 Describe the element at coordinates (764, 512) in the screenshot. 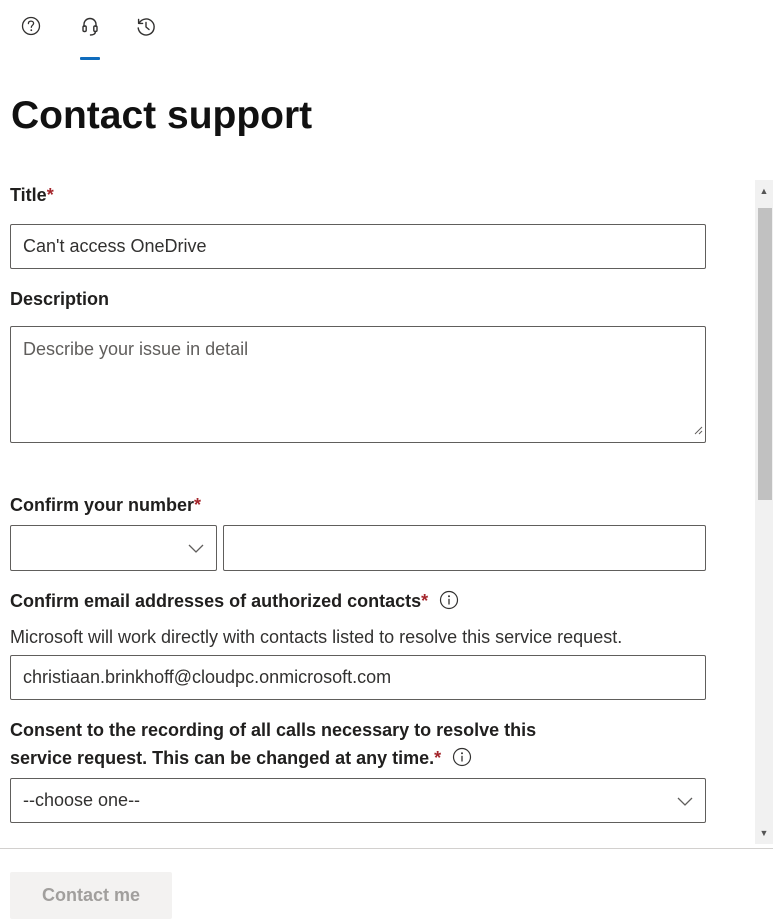

I see `vertical-scrollbar: ▲ ▼` at that location.